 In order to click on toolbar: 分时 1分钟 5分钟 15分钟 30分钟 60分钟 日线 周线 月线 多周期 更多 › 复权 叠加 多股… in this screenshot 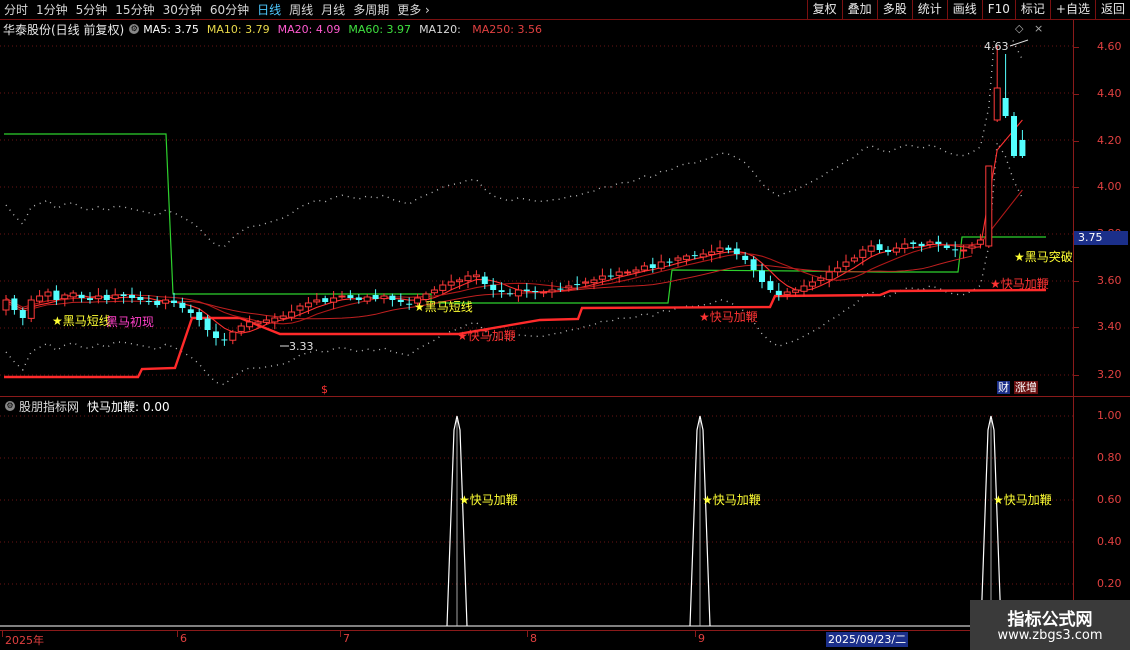, I will do `click(565, 10)`.